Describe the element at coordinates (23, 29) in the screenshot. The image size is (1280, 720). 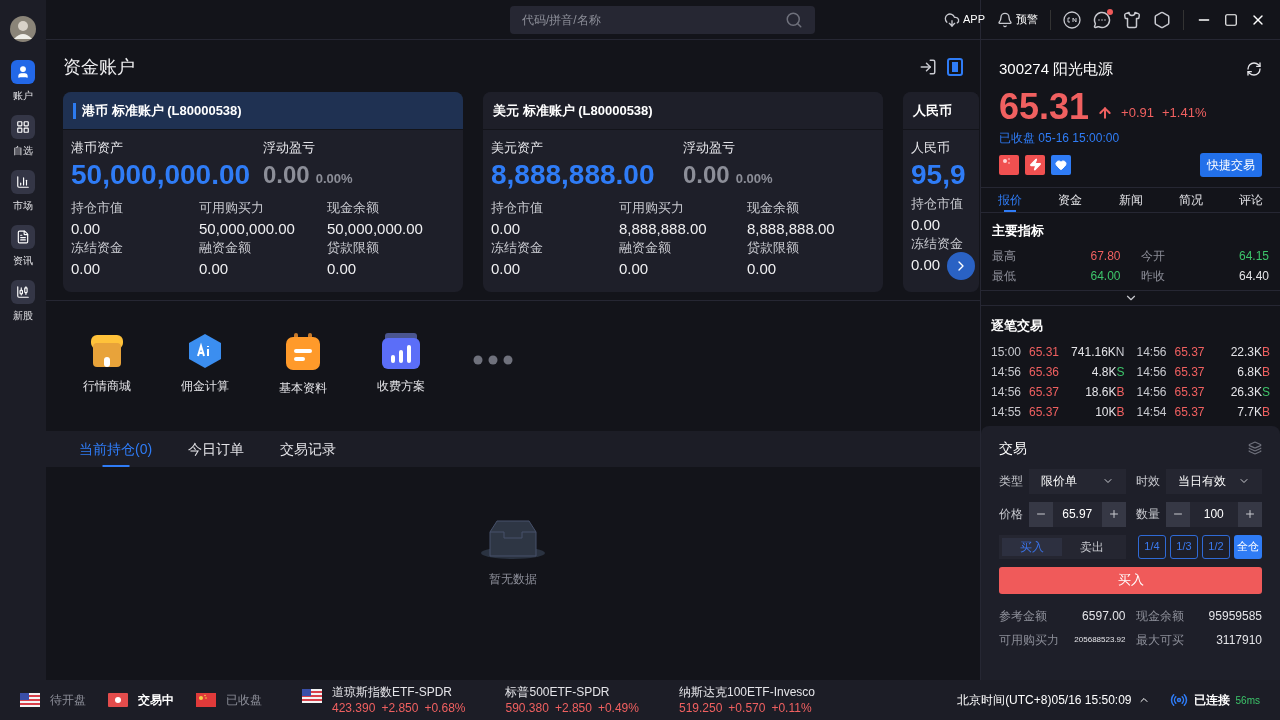
I see `avatar` at that location.